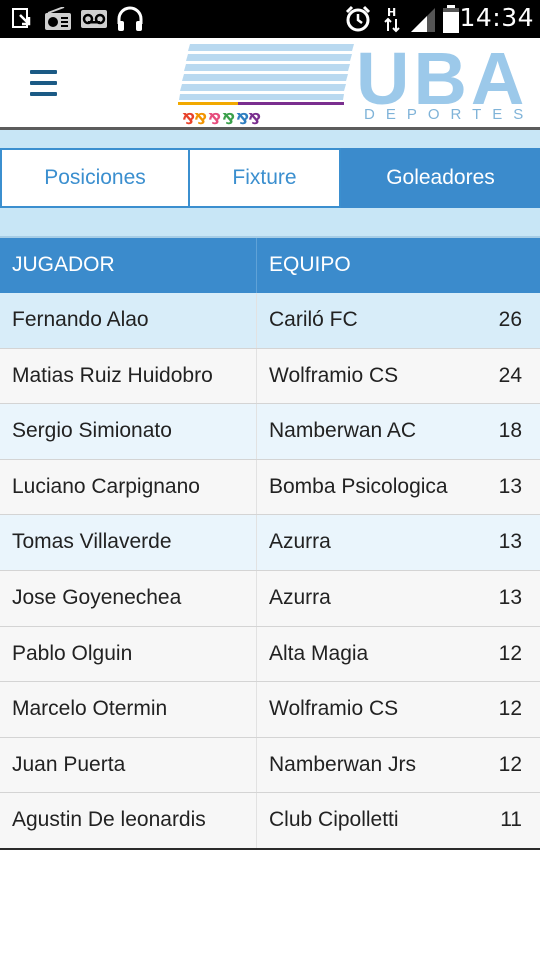 This screenshot has width=540, height=960. Describe the element at coordinates (423, 19) in the screenshot. I see `signal-icon` at that location.